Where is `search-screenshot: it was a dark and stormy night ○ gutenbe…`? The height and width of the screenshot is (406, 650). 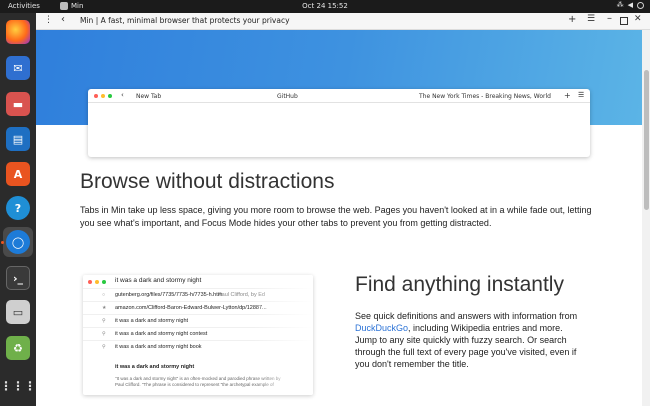
search-screenshot: it was a dark and stormy night ○ gutenbe… is located at coordinates (198, 335).